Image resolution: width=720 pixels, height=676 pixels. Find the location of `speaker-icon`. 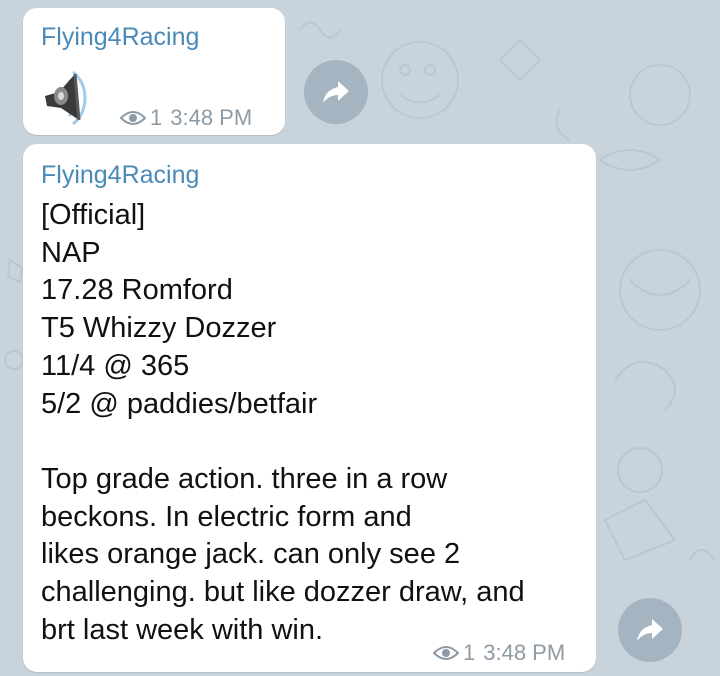

speaker-icon is located at coordinates (69, 96).